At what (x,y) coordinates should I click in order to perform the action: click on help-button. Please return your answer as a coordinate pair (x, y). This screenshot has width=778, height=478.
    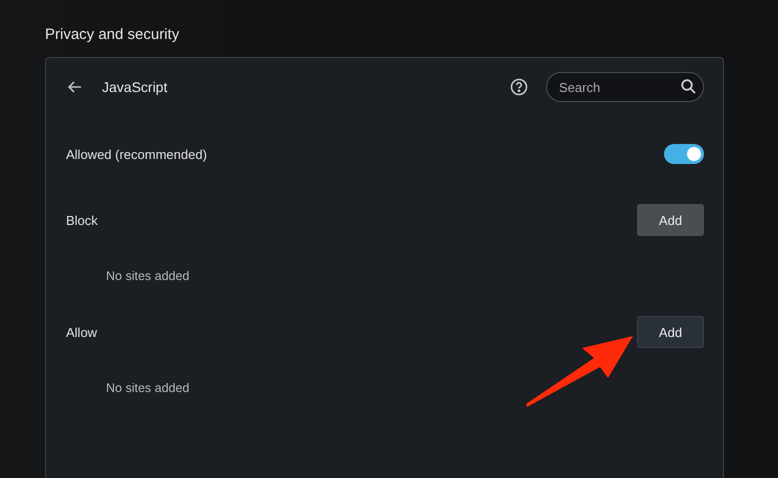
    Looking at the image, I should click on (519, 87).